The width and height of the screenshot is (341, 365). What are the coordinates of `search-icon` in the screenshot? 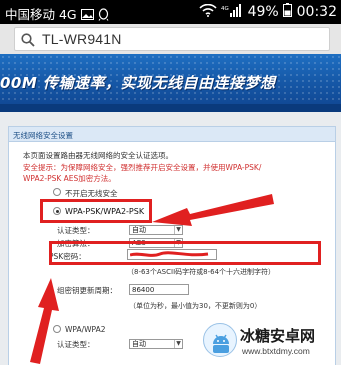 It's located at (28, 41).